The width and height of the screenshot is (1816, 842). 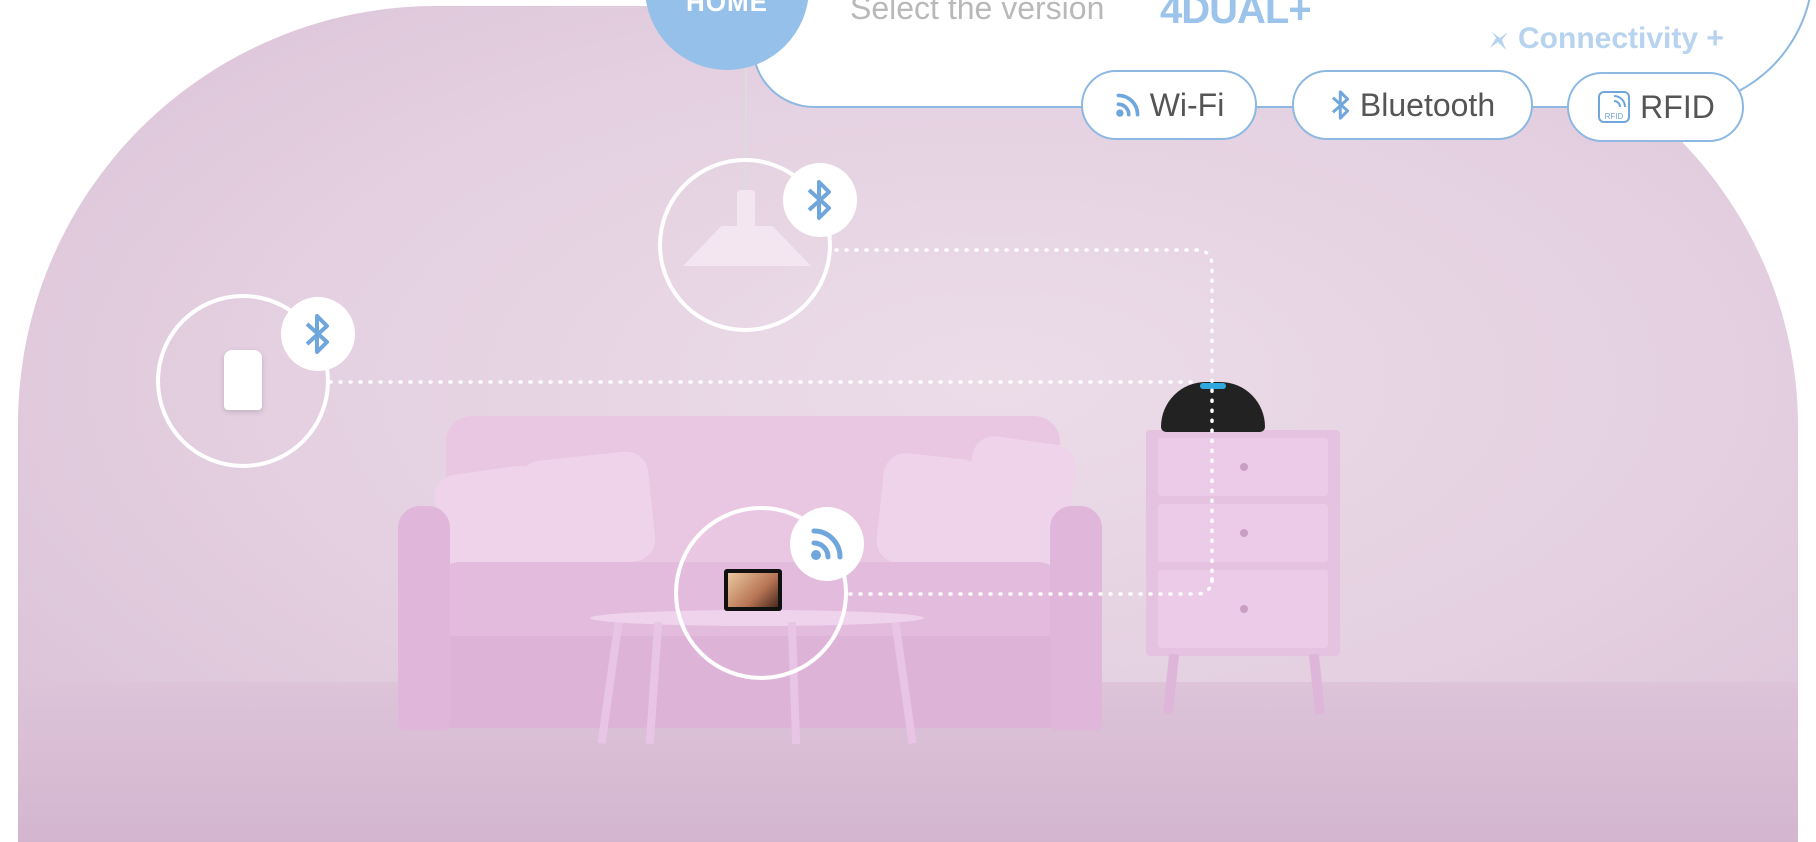 I want to click on rfid-icon: RFID, so click(x=1614, y=107).